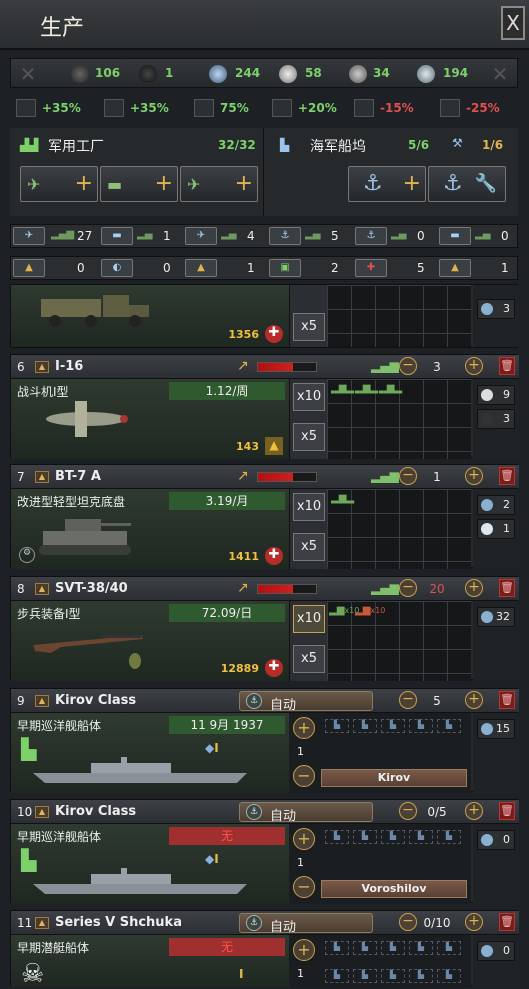 The image size is (529, 989). Describe the element at coordinates (150, 419) in the screenshot. I see `line-item-area: 战斗机I型 1.12/周 143 ▲` at that location.